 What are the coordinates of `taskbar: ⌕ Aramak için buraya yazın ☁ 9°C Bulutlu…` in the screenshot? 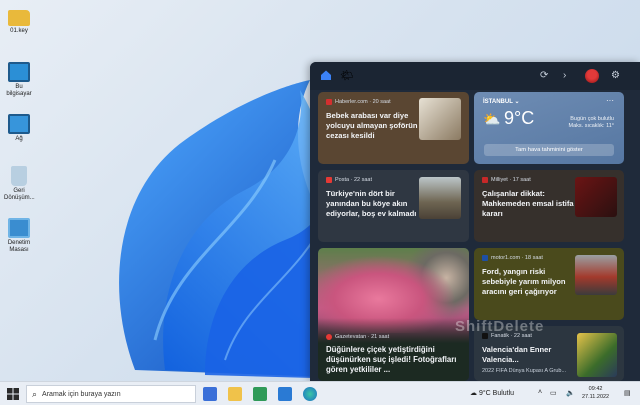 It's located at (320, 393).